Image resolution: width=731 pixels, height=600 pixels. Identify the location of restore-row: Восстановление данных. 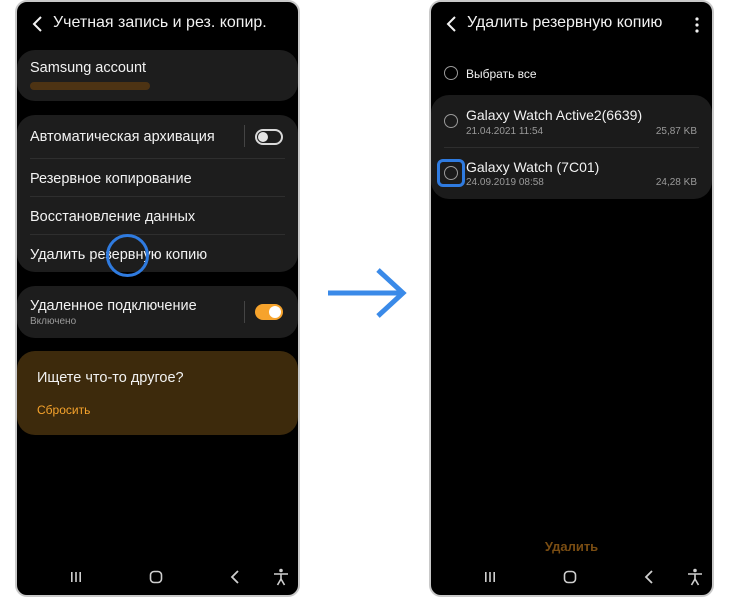
(157, 216).